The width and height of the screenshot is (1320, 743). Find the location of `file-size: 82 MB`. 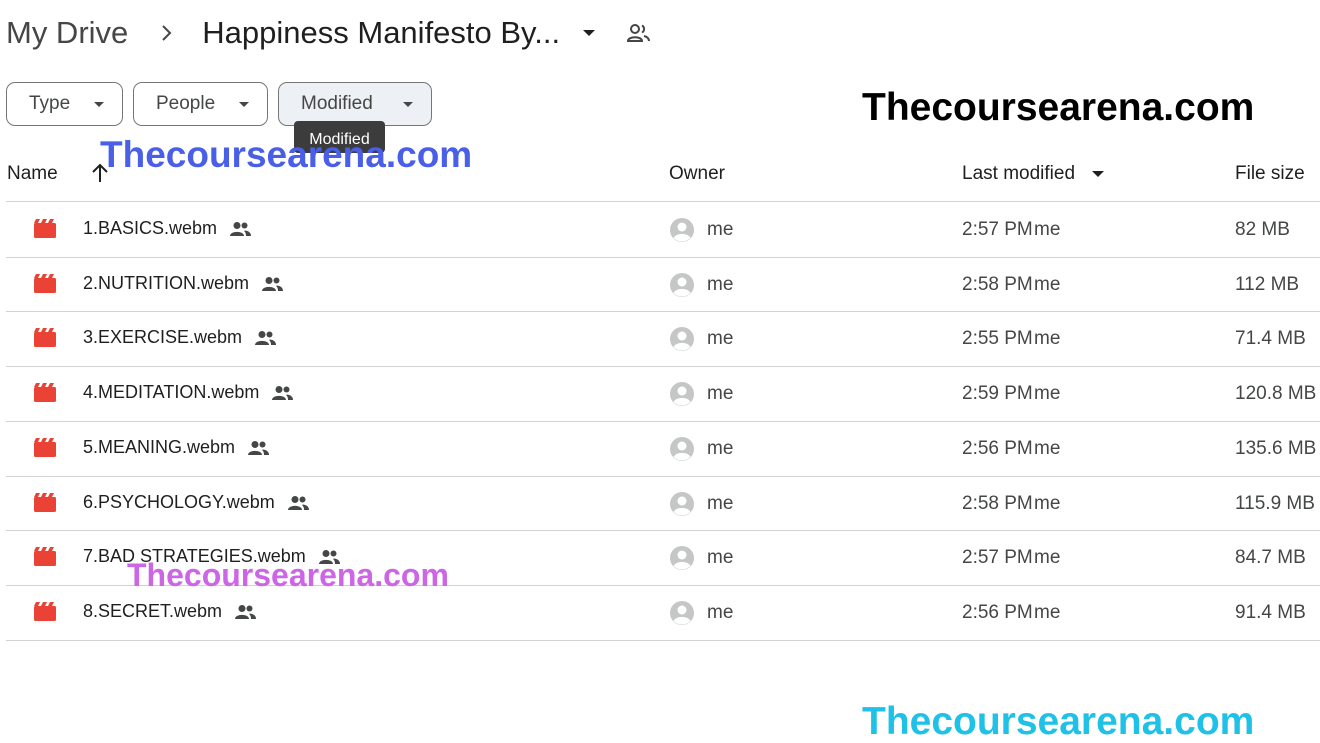

file-size: 82 MB is located at coordinates (1262, 229).